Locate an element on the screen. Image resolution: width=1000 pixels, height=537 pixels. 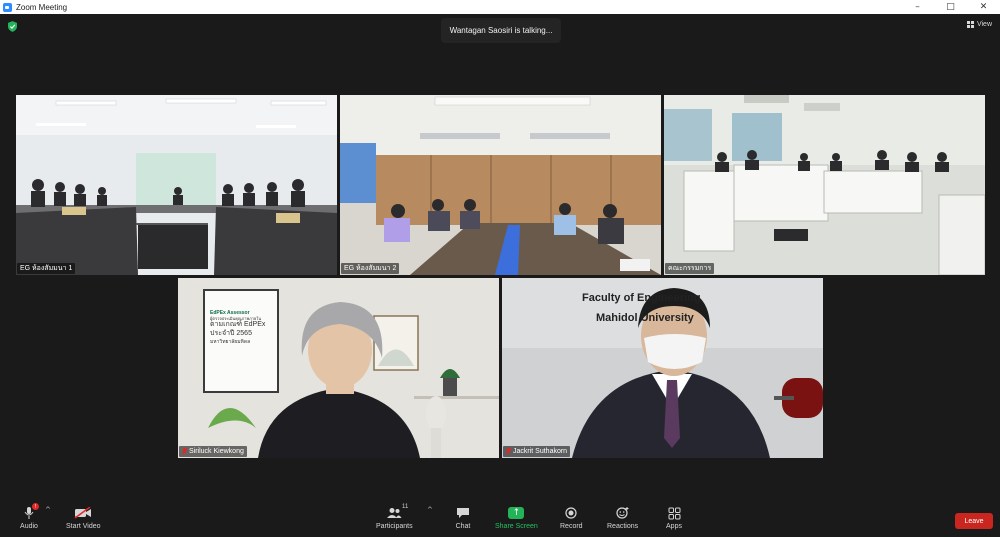
video-off-icon is located at coordinates (83, 513).